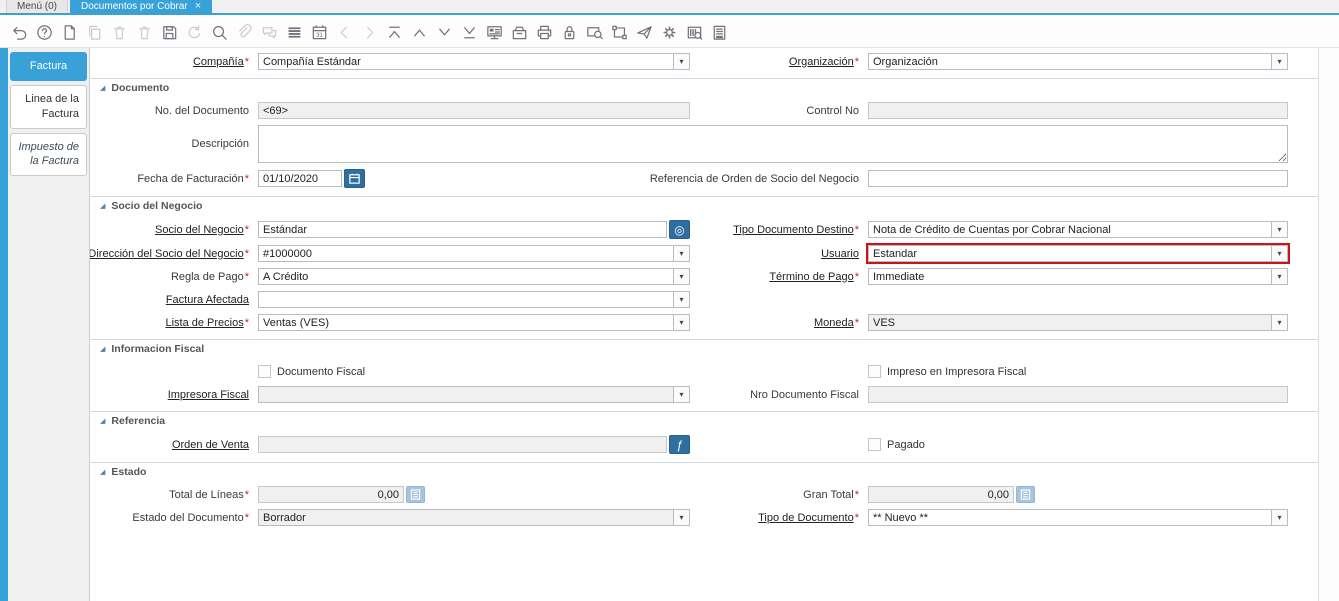 The height and width of the screenshot is (601, 1339). I want to click on tipo-documento-select: ** Nuevo ** ▾, so click(1078, 517).